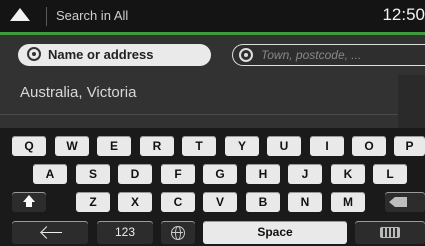  What do you see at coordinates (29, 146) in the screenshot?
I see `key-q: Q` at bounding box center [29, 146].